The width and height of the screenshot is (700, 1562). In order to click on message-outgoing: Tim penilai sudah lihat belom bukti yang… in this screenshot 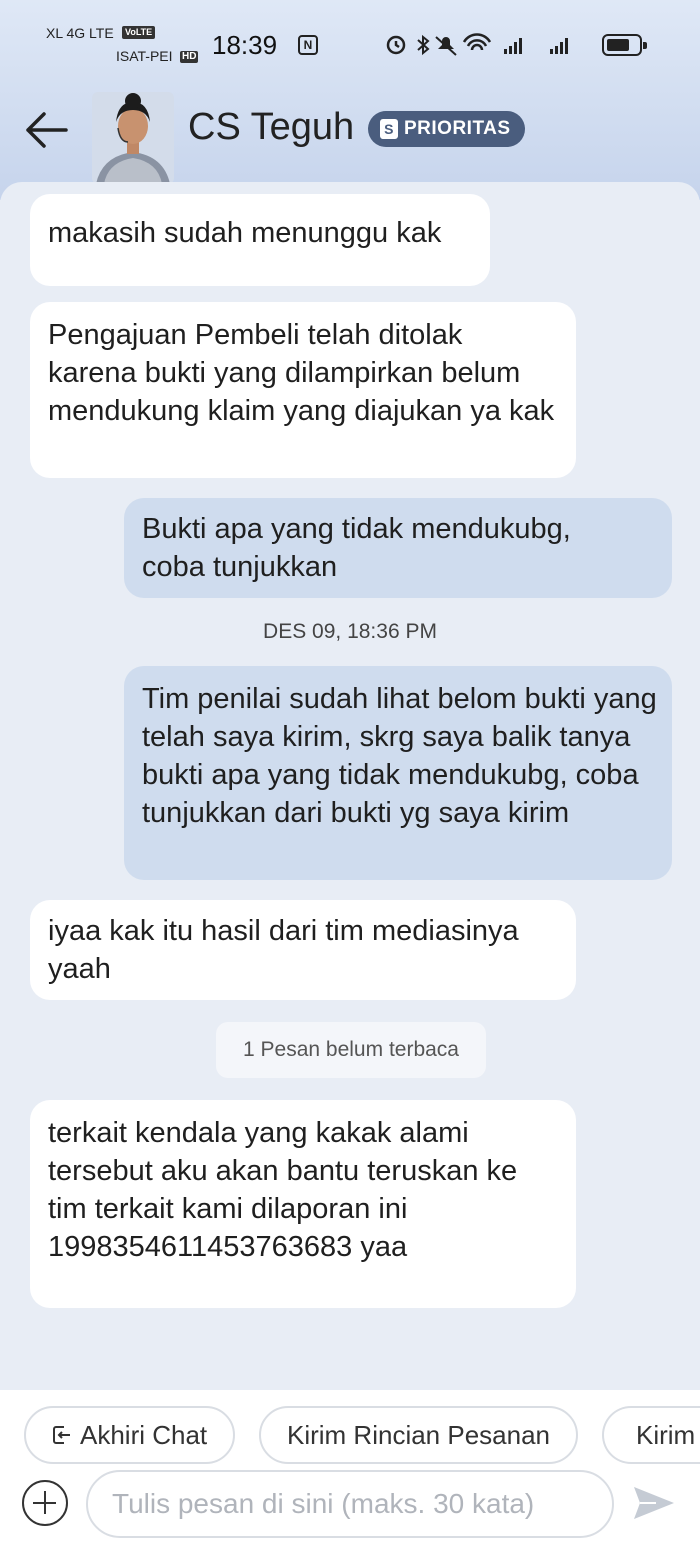, I will do `click(398, 773)`.